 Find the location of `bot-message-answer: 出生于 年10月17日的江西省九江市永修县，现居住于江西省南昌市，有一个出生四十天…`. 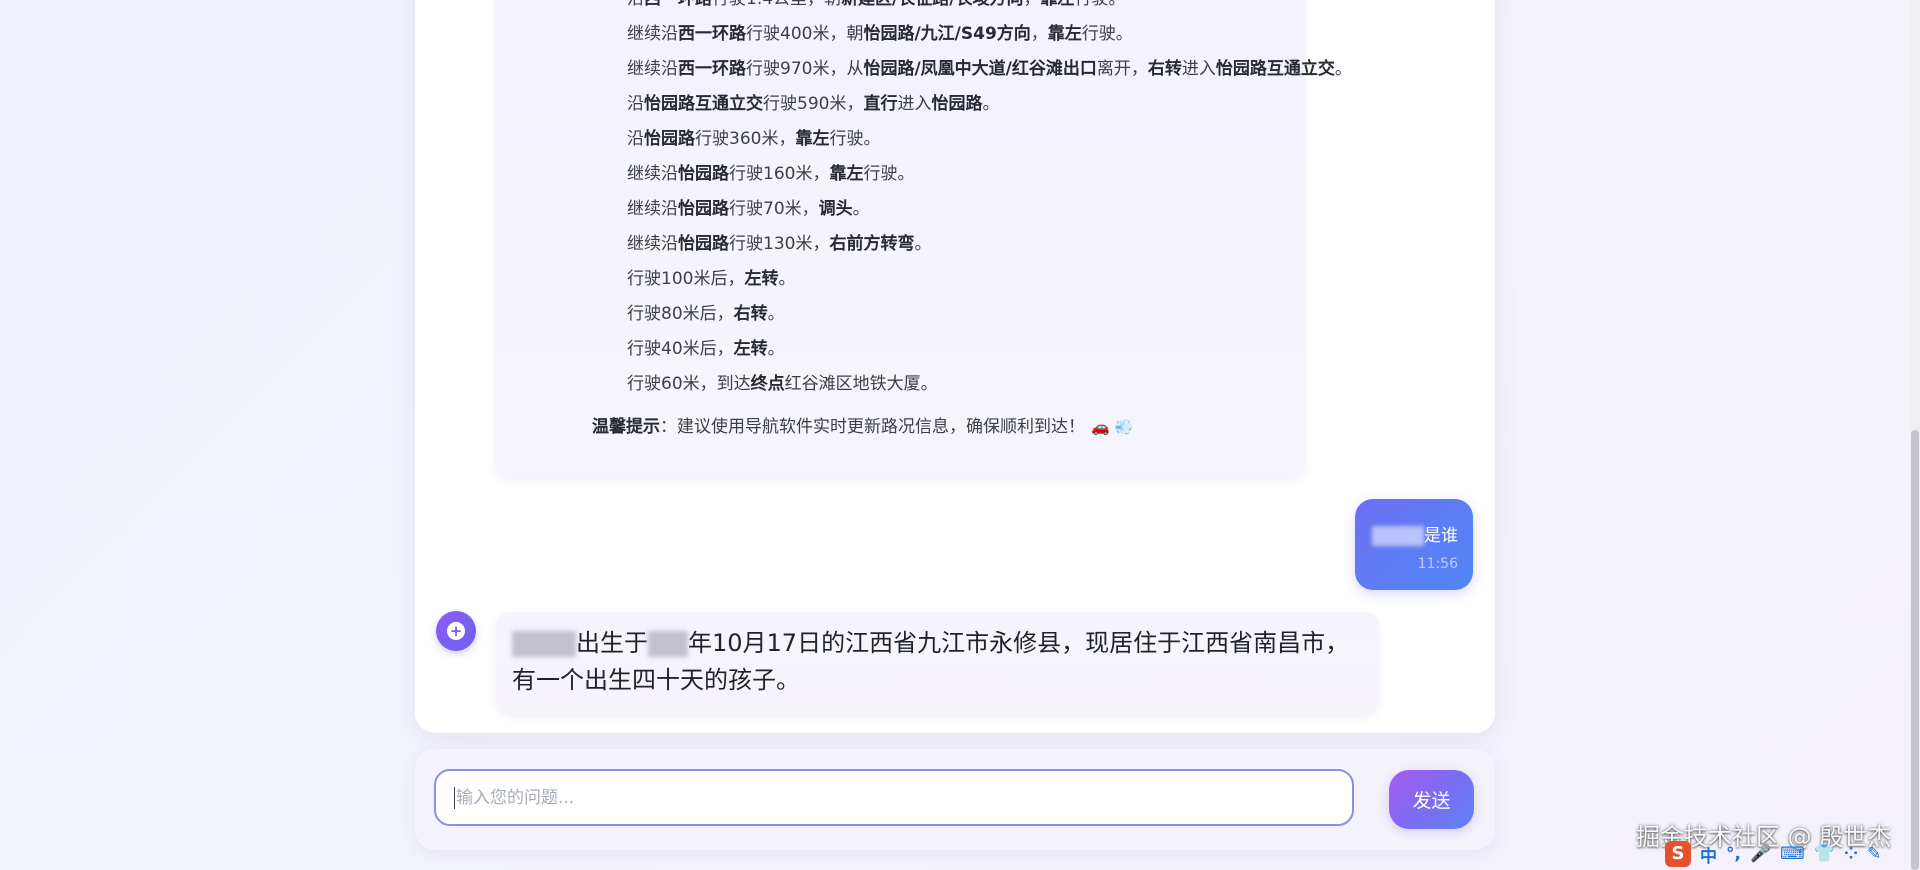

bot-message-answer: 出生于 年10月17日的江西省九江市永修县，现居住于江西省南昌市，有一个出生四十天… is located at coordinates (937, 662).